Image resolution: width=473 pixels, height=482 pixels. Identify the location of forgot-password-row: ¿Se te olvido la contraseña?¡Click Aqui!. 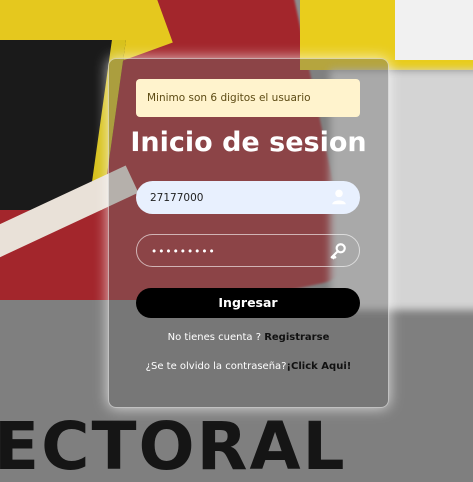
(248, 366).